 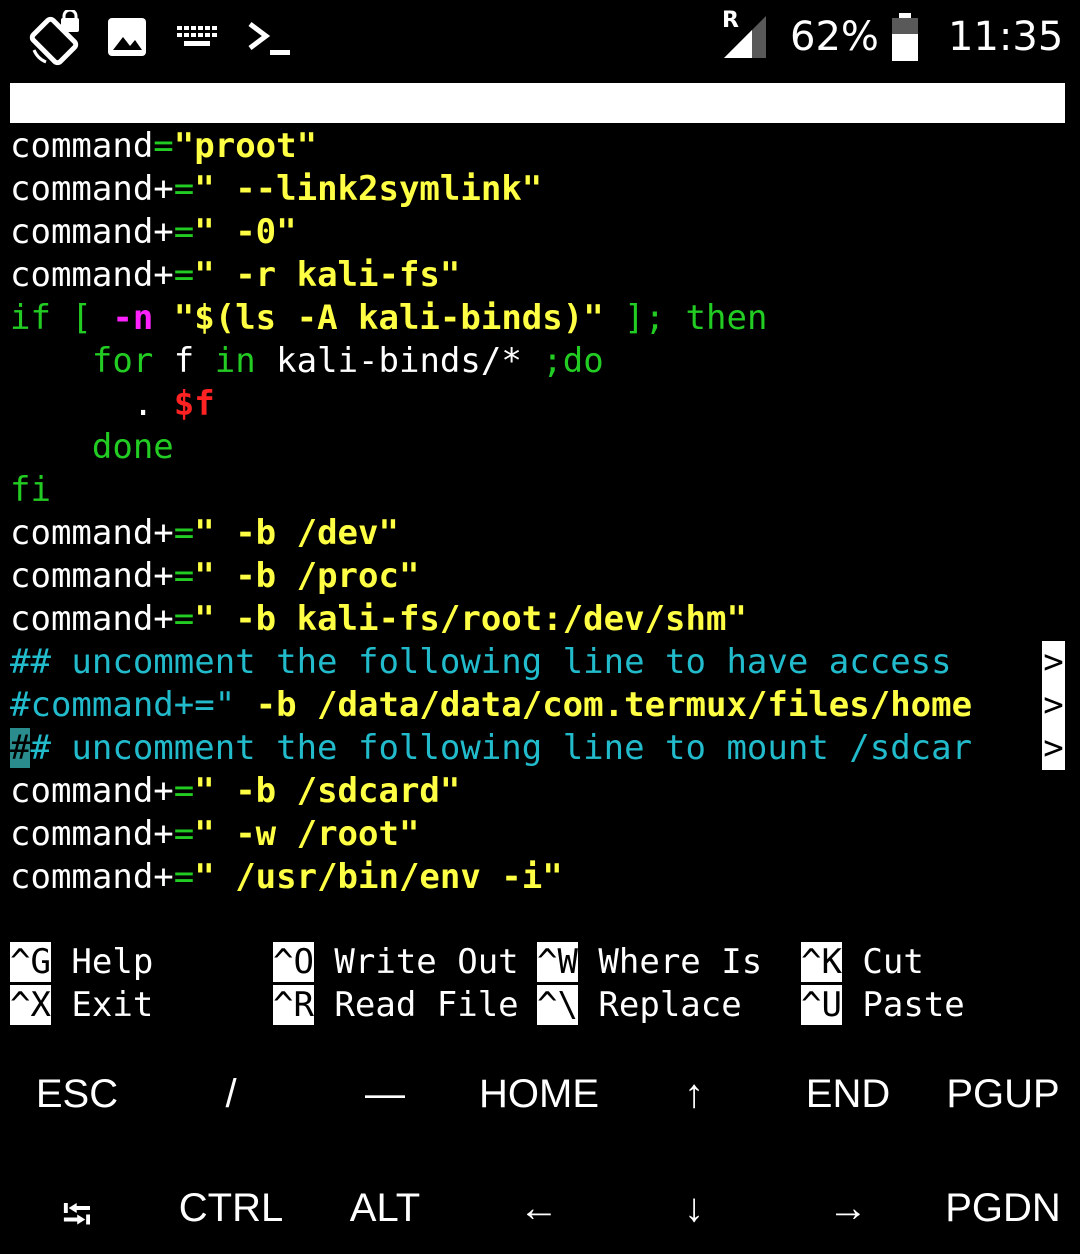 What do you see at coordinates (245, 232) in the screenshot?
I see `code-token: " -0"` at bounding box center [245, 232].